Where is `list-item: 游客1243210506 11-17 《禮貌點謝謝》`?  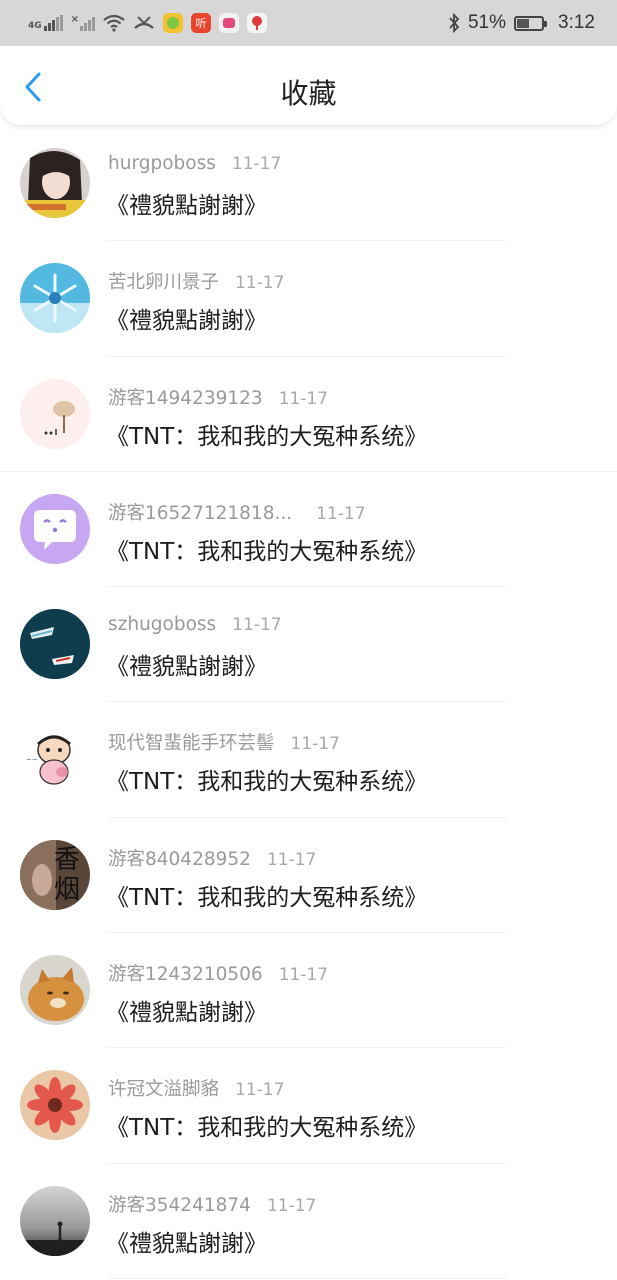
list-item: 游客1243210506 11-17 《禮貌點謝謝》 is located at coordinates (308, 991).